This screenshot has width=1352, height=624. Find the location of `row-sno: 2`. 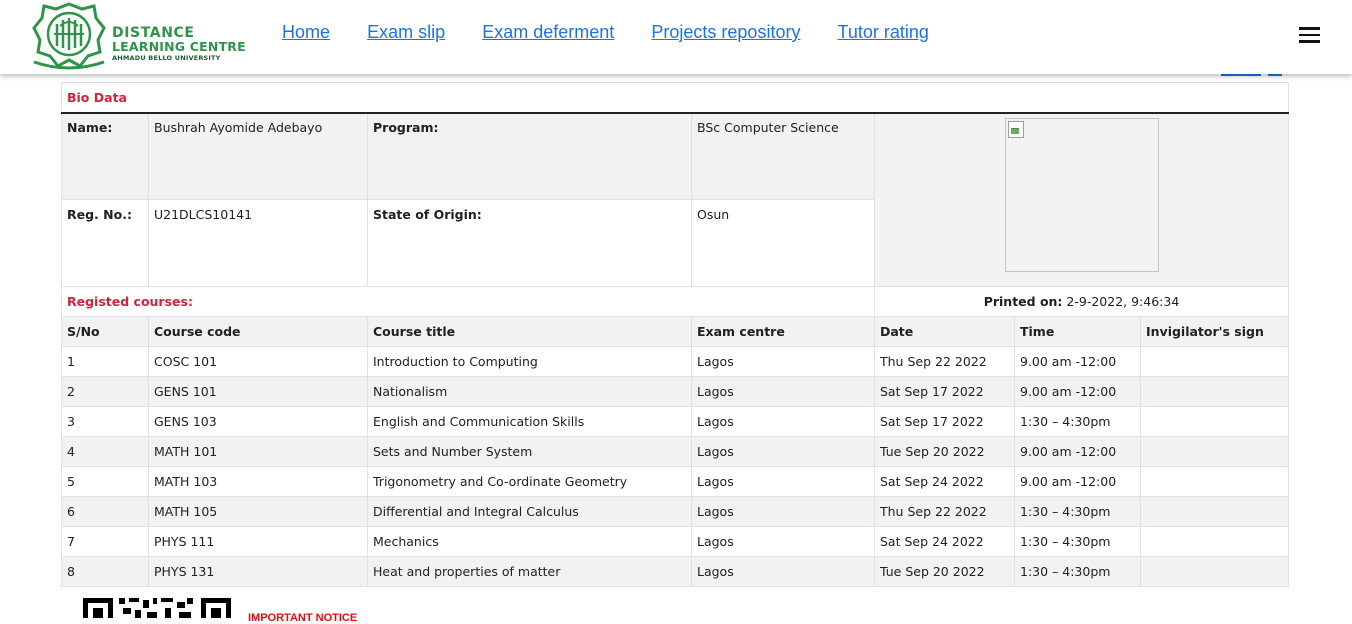

row-sno: 2 is located at coordinates (105, 391).